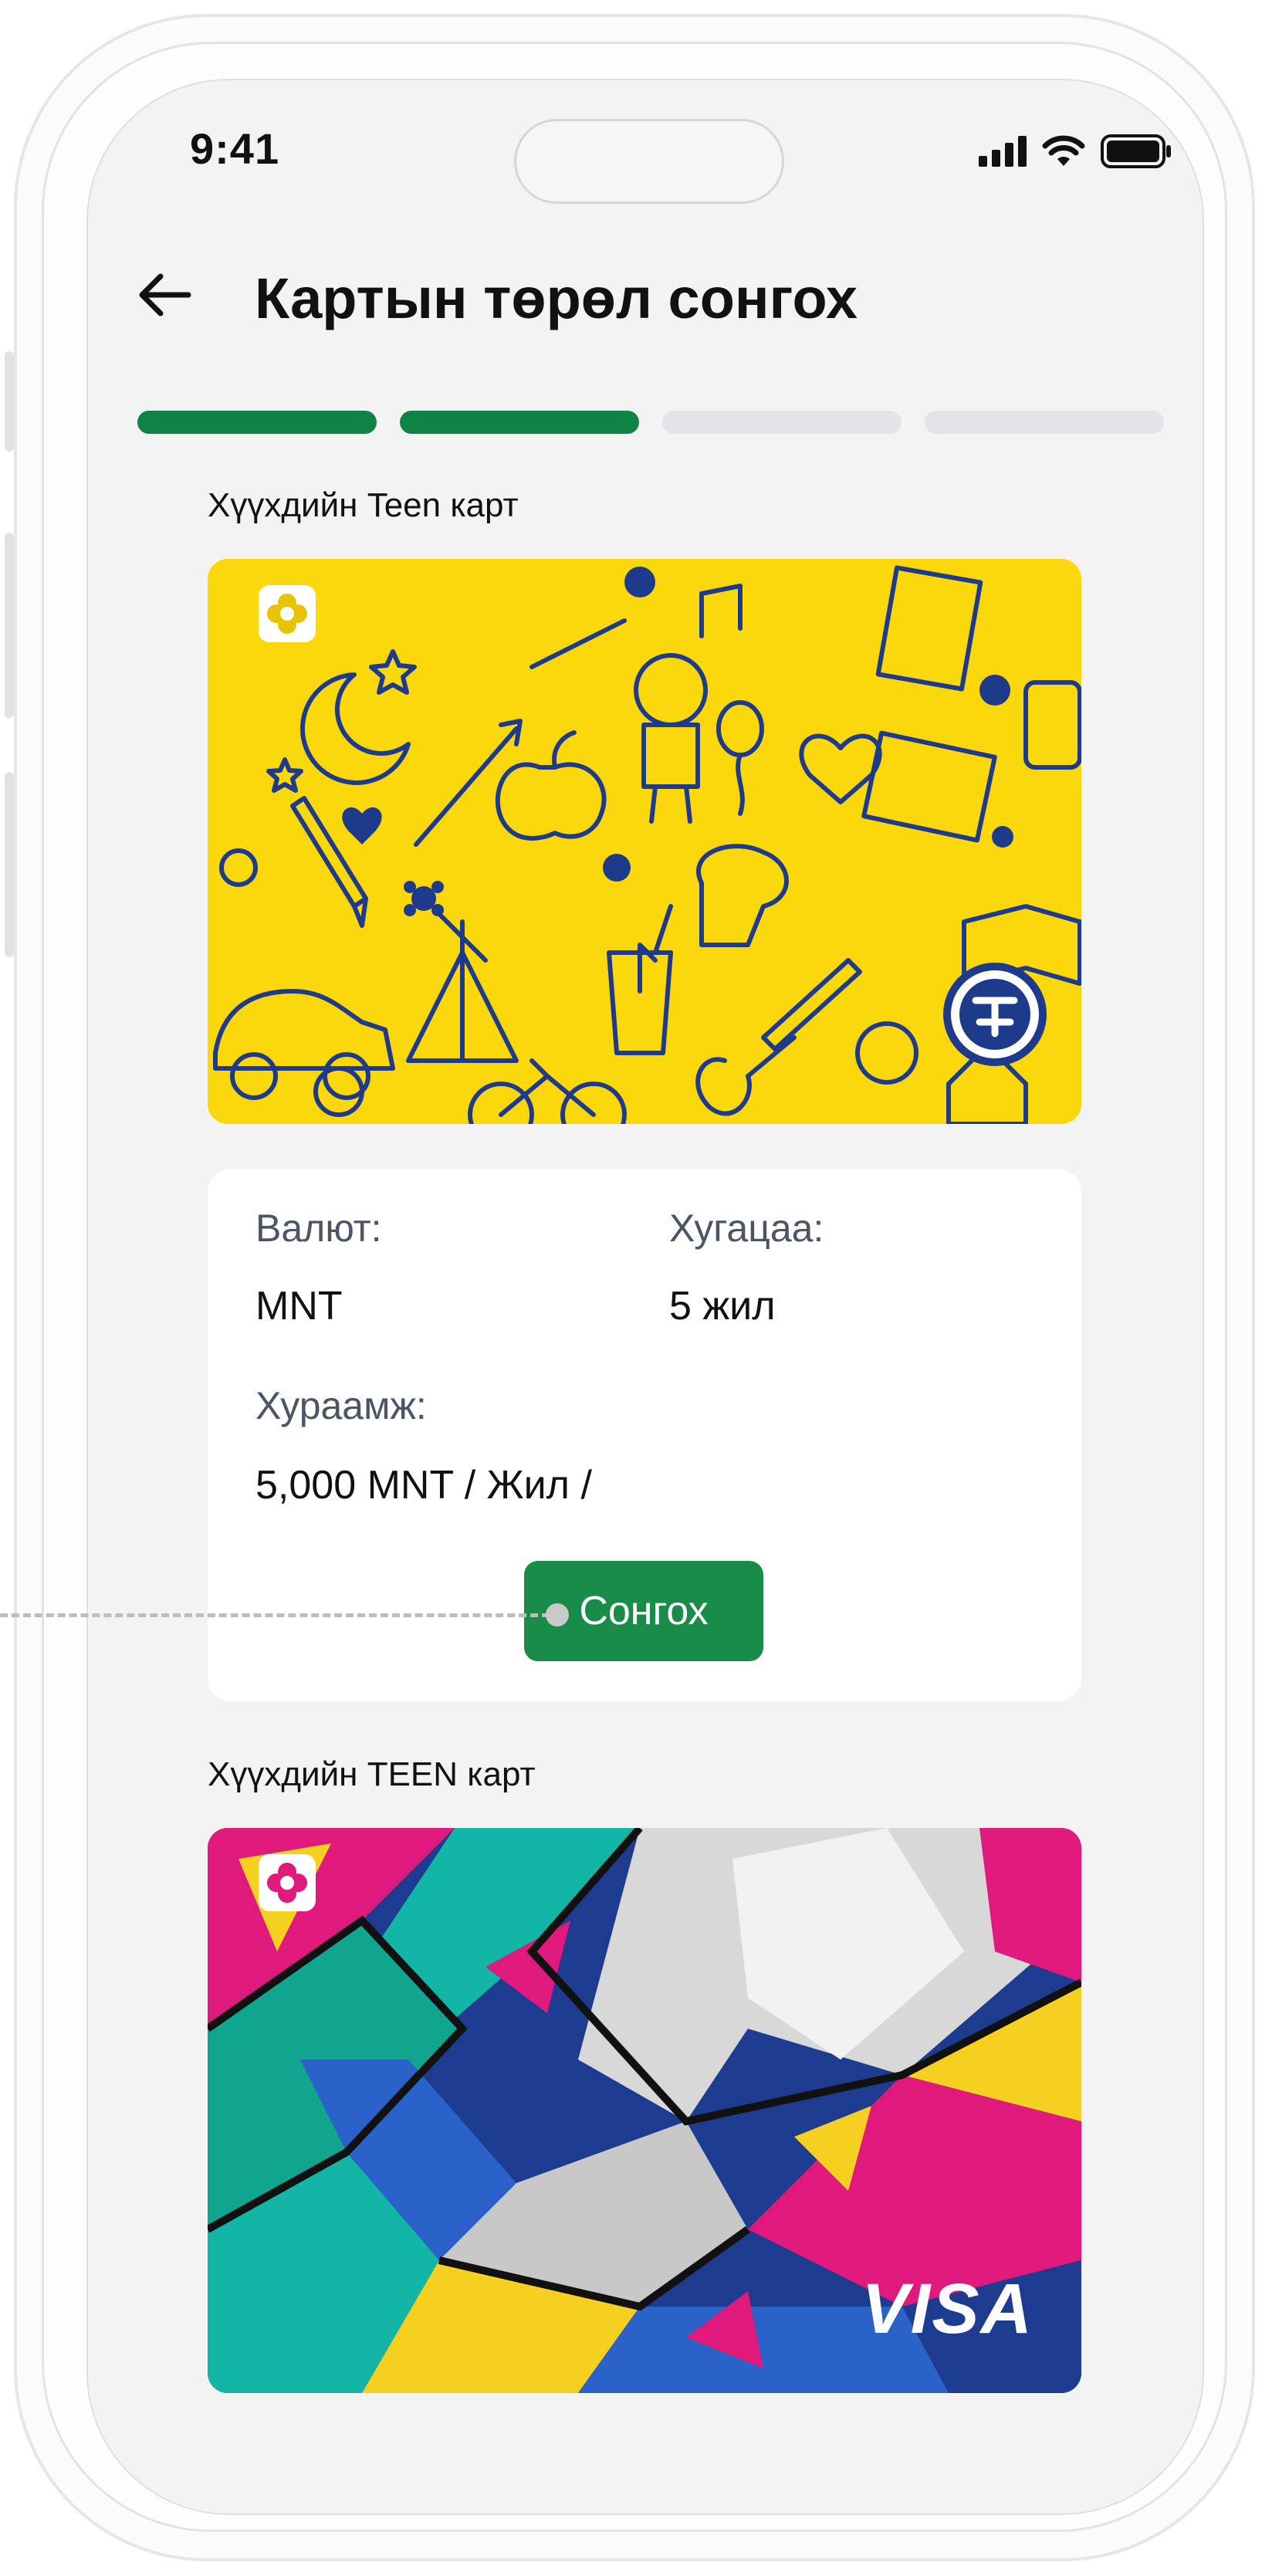 Image resolution: width=1272 pixels, height=2576 pixels. Describe the element at coordinates (650, 422) in the screenshot. I see `step-progress` at that location.